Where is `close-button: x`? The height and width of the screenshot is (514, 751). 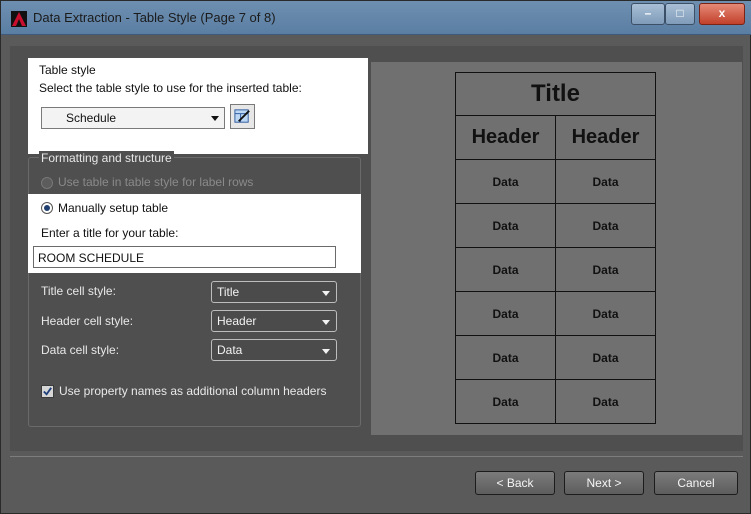 close-button: x is located at coordinates (722, 14).